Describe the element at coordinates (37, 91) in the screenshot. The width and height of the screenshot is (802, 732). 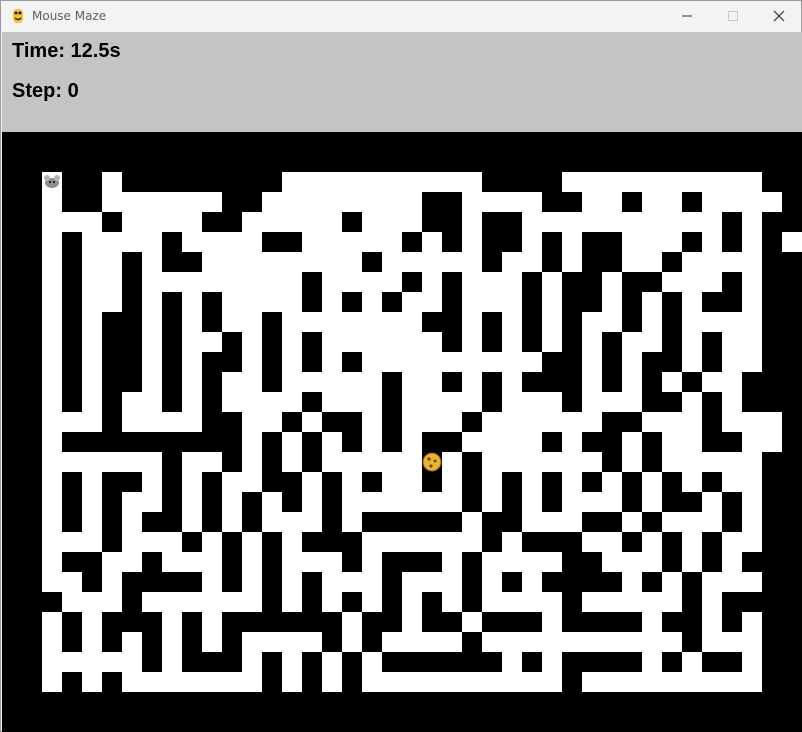
I see `step-label: Step:` at that location.